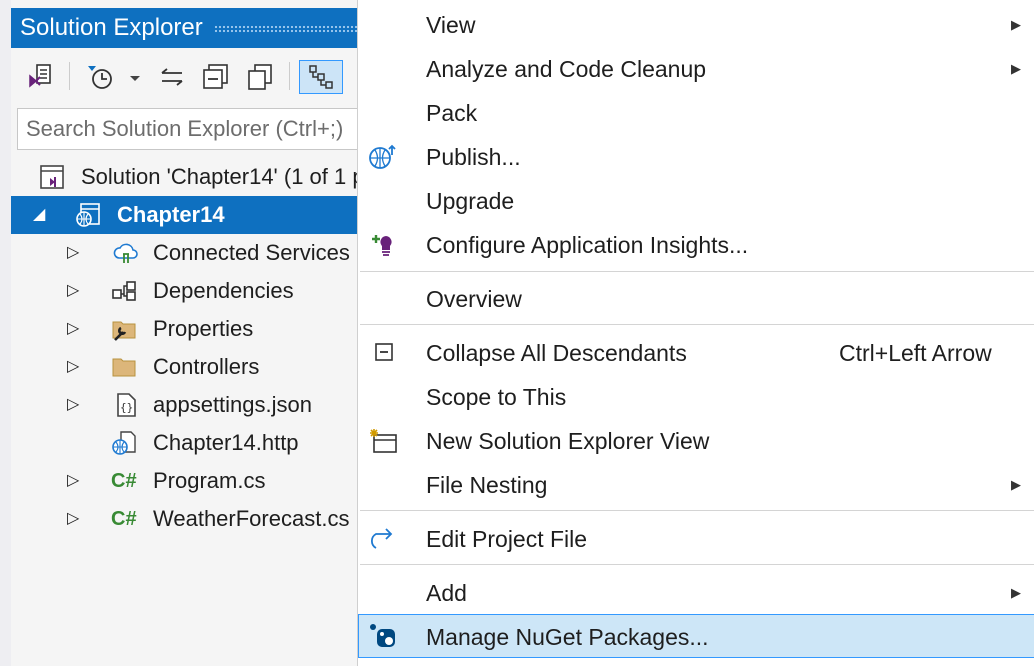 Image resolution: width=1034 pixels, height=666 pixels. I want to click on json-file-icon: {}, so click(126, 405).